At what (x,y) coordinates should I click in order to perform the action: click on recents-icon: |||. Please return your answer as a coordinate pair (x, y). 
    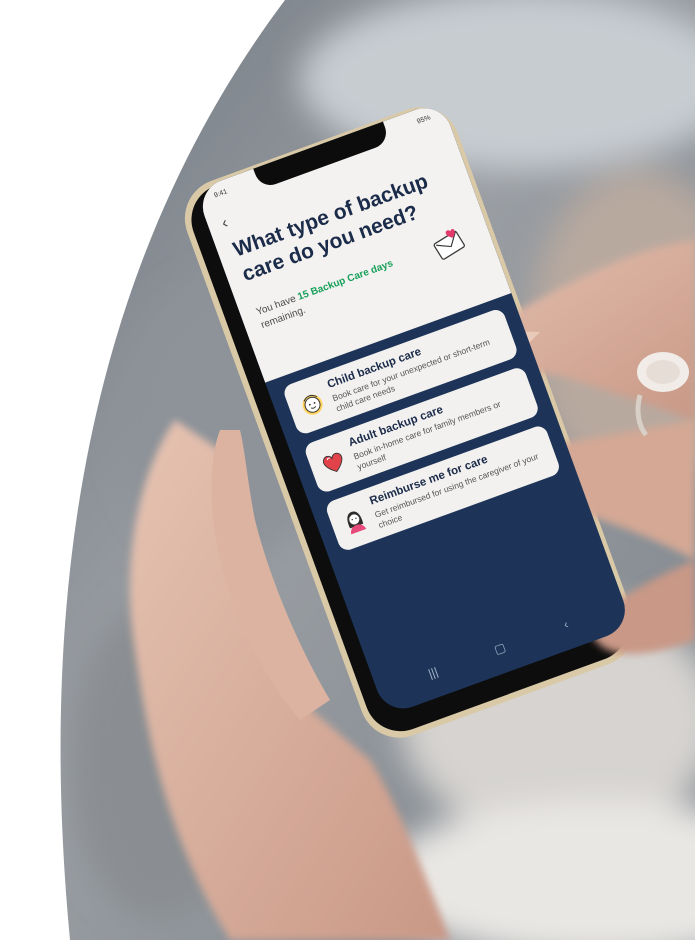
    Looking at the image, I should click on (433, 672).